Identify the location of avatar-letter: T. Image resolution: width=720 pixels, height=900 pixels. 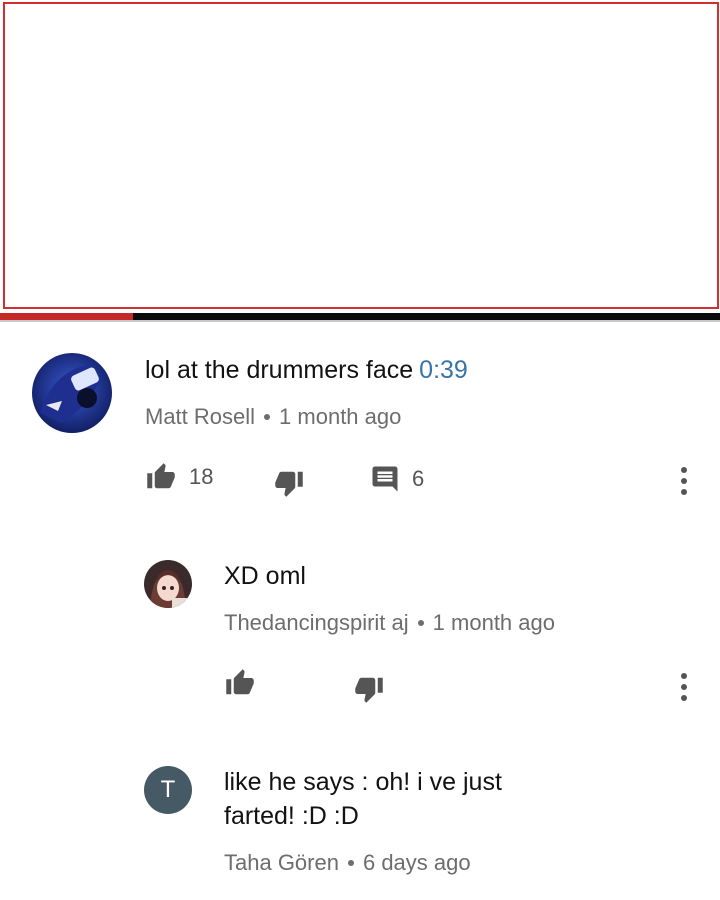
(168, 789).